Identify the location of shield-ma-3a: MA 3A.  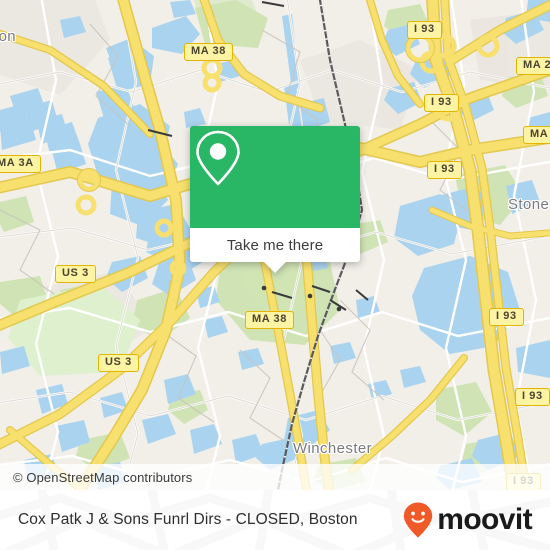
(20, 164).